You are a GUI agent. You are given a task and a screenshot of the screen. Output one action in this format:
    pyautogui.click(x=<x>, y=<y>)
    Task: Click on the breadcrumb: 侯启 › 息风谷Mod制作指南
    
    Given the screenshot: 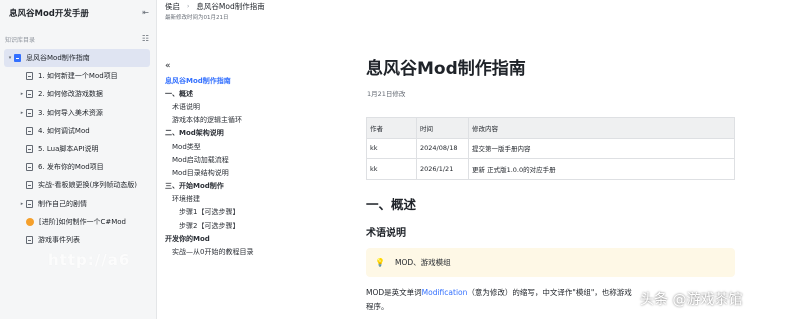 What is the action you would take?
    pyautogui.click(x=215, y=6)
    